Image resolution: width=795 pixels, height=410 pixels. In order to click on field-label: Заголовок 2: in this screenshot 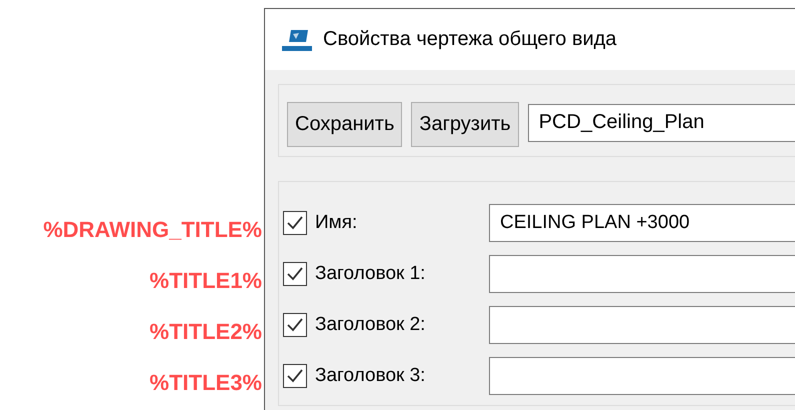, I will do `click(370, 325)`.